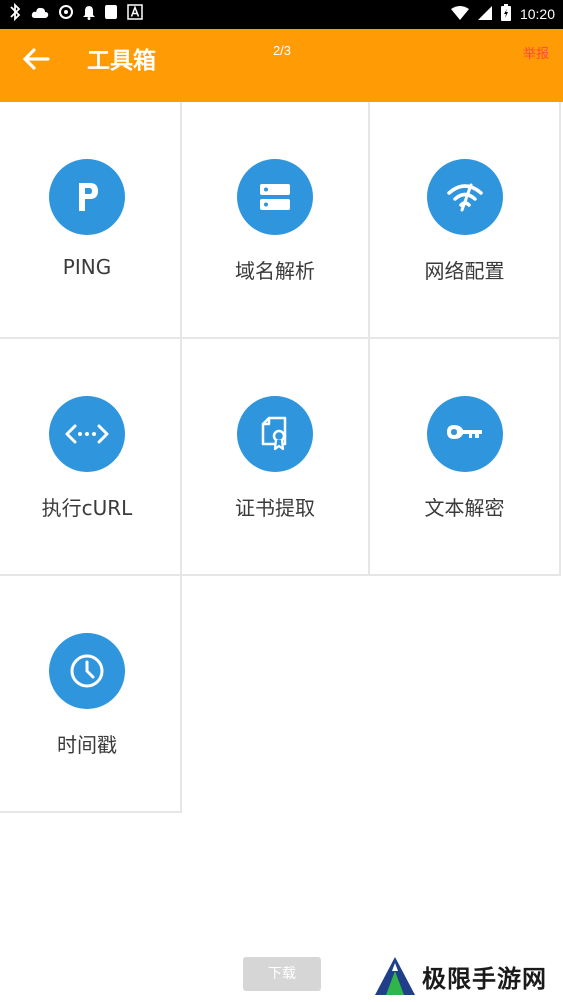 The width and height of the screenshot is (563, 1002). What do you see at coordinates (121, 61) in the screenshot?
I see `page-title: 工具箱` at bounding box center [121, 61].